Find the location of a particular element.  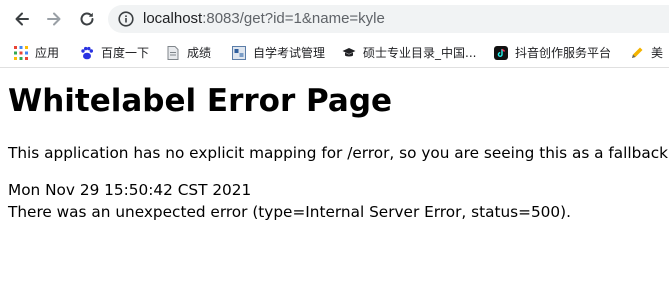

page-favicon-icon is located at coordinates (239, 52).